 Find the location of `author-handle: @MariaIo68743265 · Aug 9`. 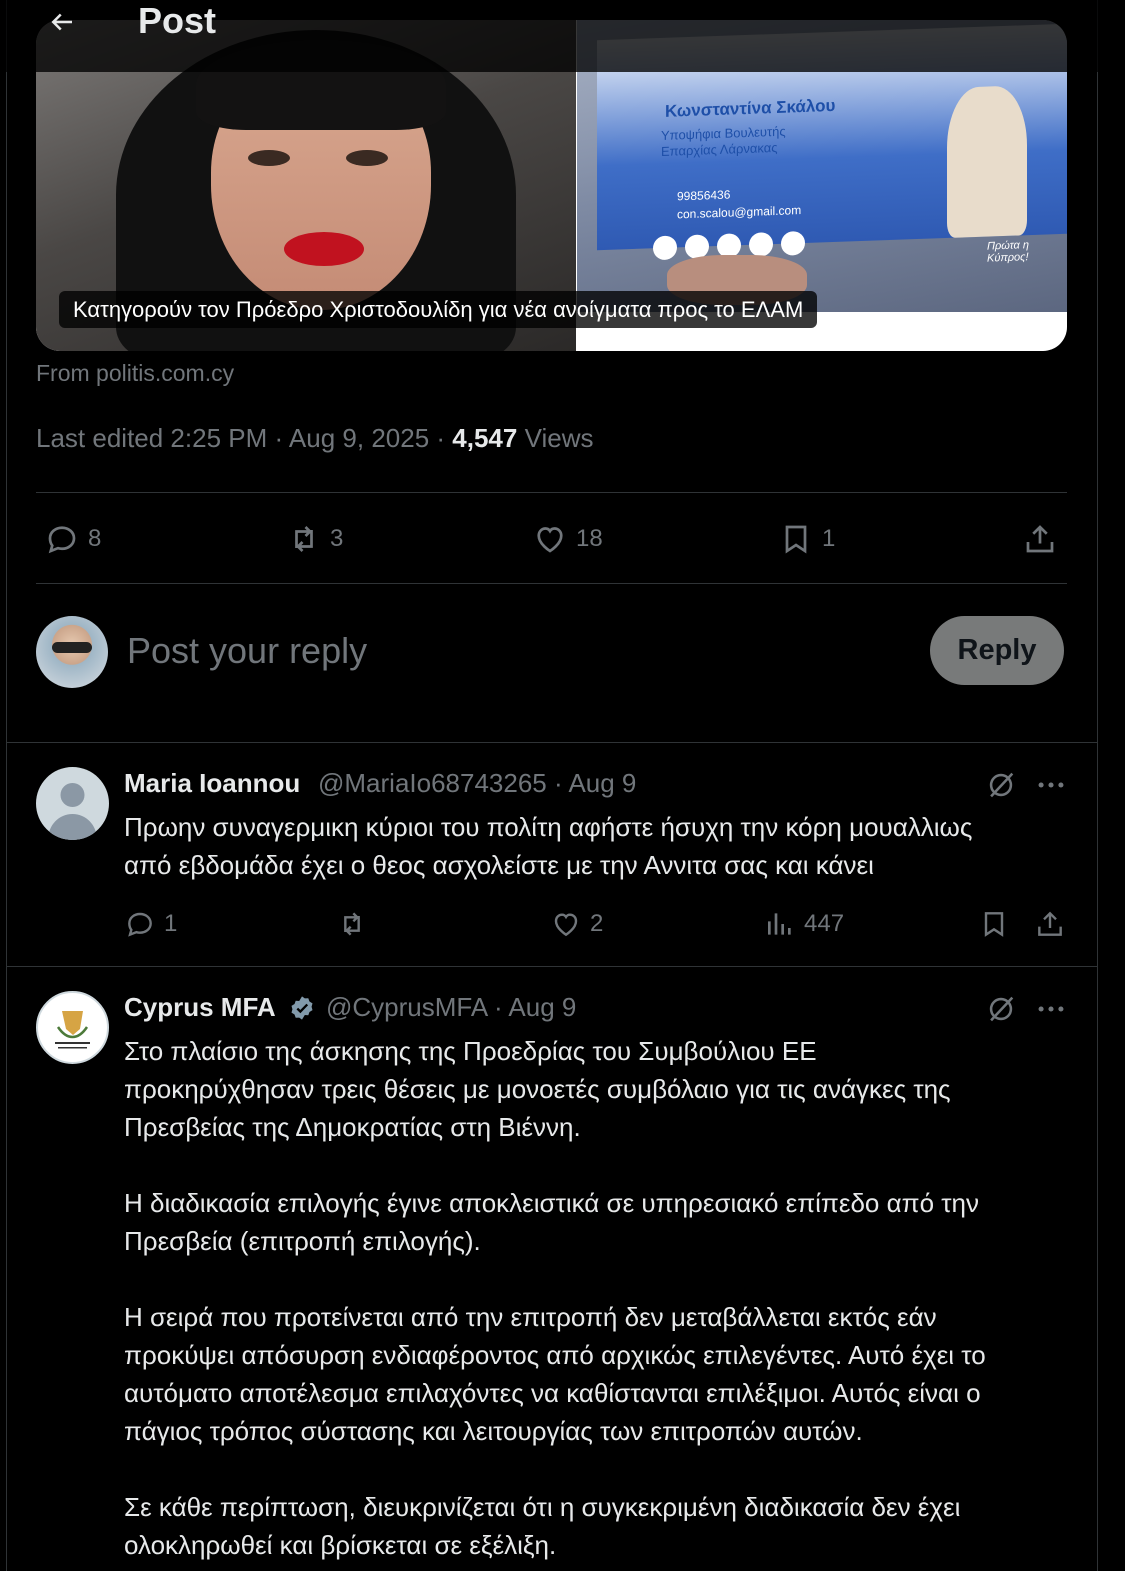

author-handle: @MariaIo68743265 · Aug 9 is located at coordinates (477, 783).